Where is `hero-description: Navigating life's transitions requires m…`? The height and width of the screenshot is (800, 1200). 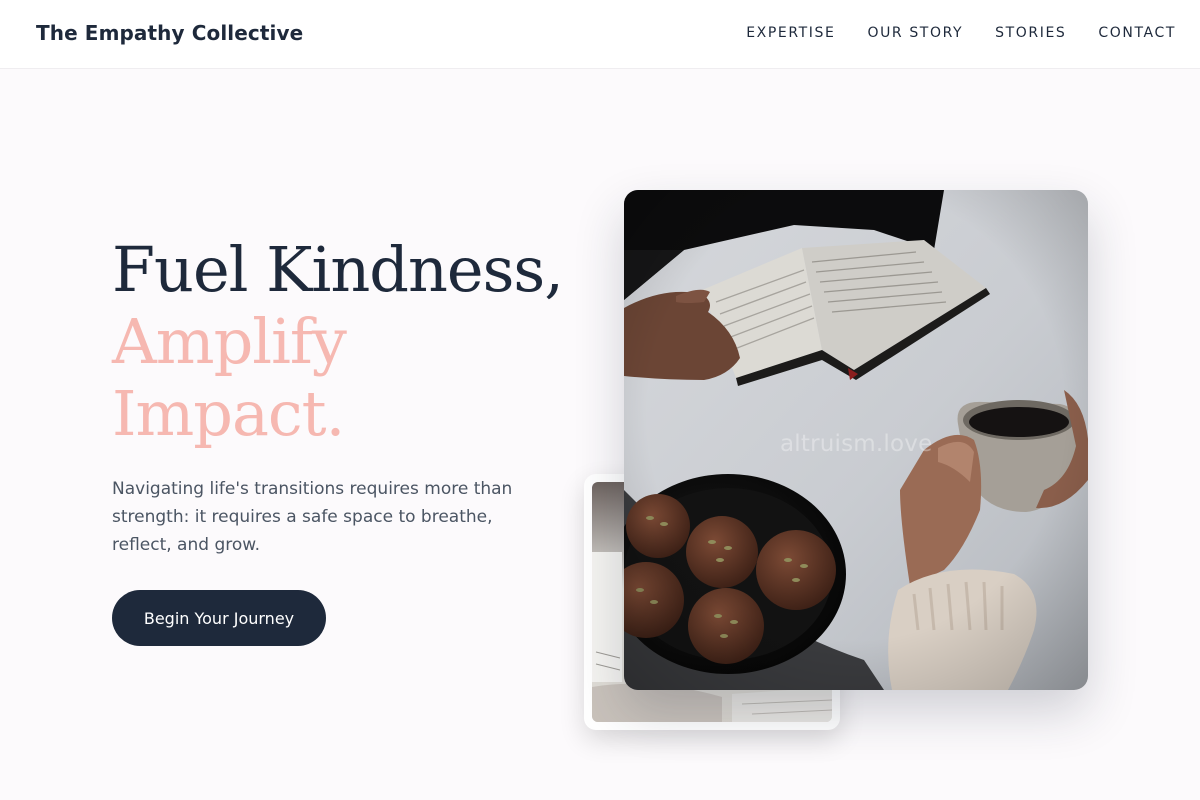
hero-description: Navigating life's transitions requires m… is located at coordinates (312, 517).